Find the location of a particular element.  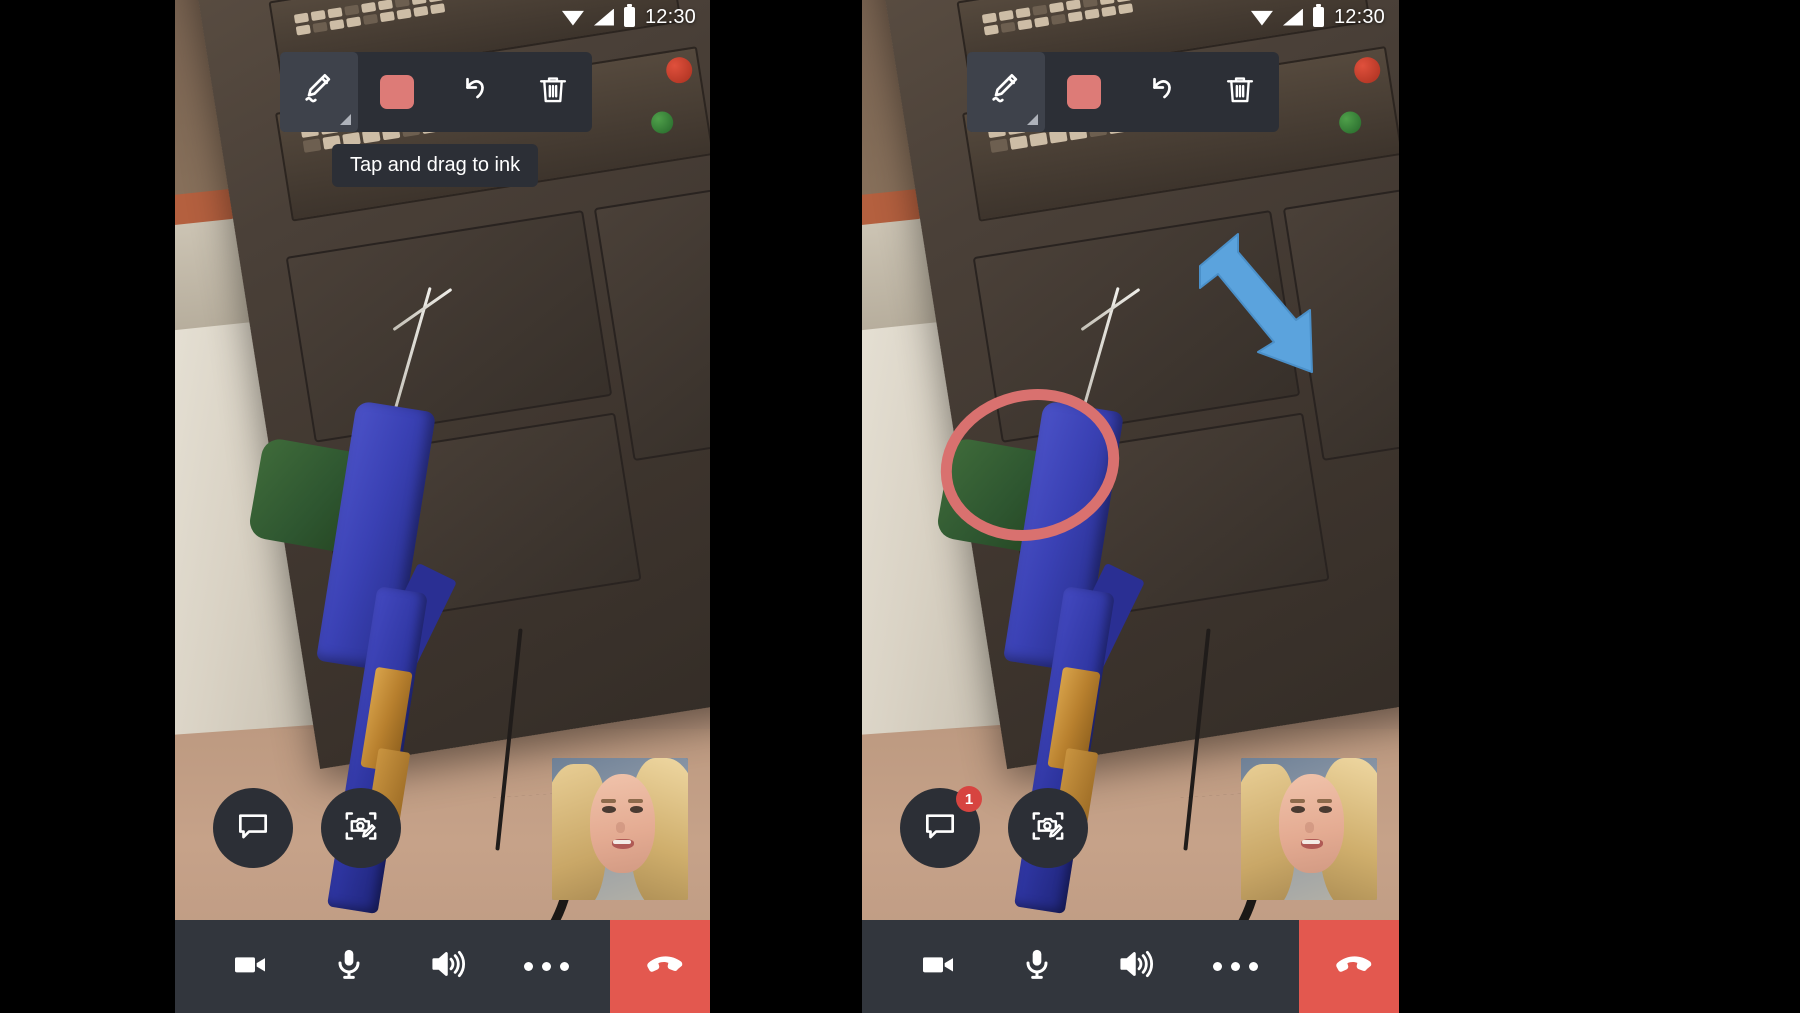

ink-annotation-arrow is located at coordinates (1256, 303).